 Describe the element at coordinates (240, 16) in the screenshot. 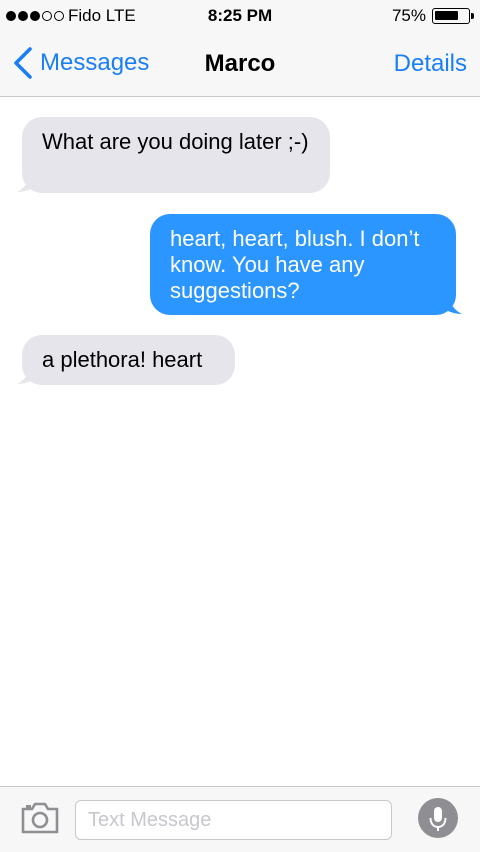

I see `status-bar: Fido LTE 8:25 PM 75%` at that location.